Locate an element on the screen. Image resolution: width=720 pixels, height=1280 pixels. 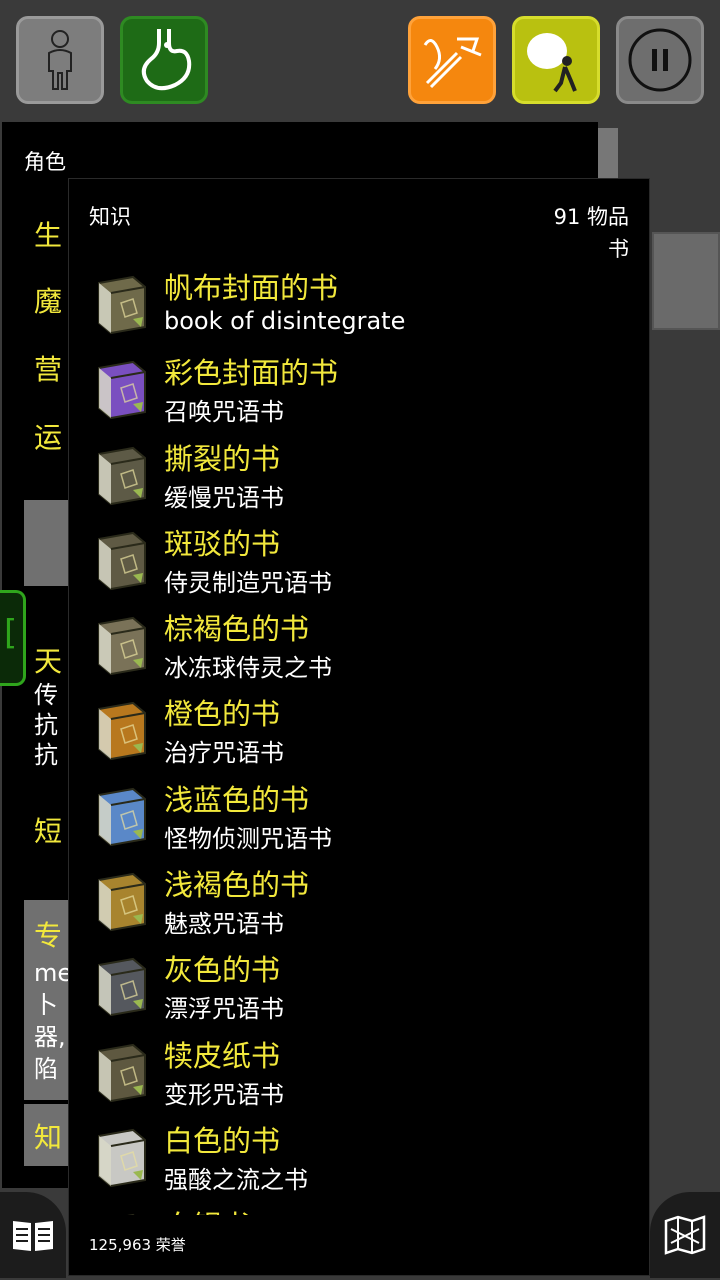
knowledge-title: 知识 is located at coordinates (110, 217).